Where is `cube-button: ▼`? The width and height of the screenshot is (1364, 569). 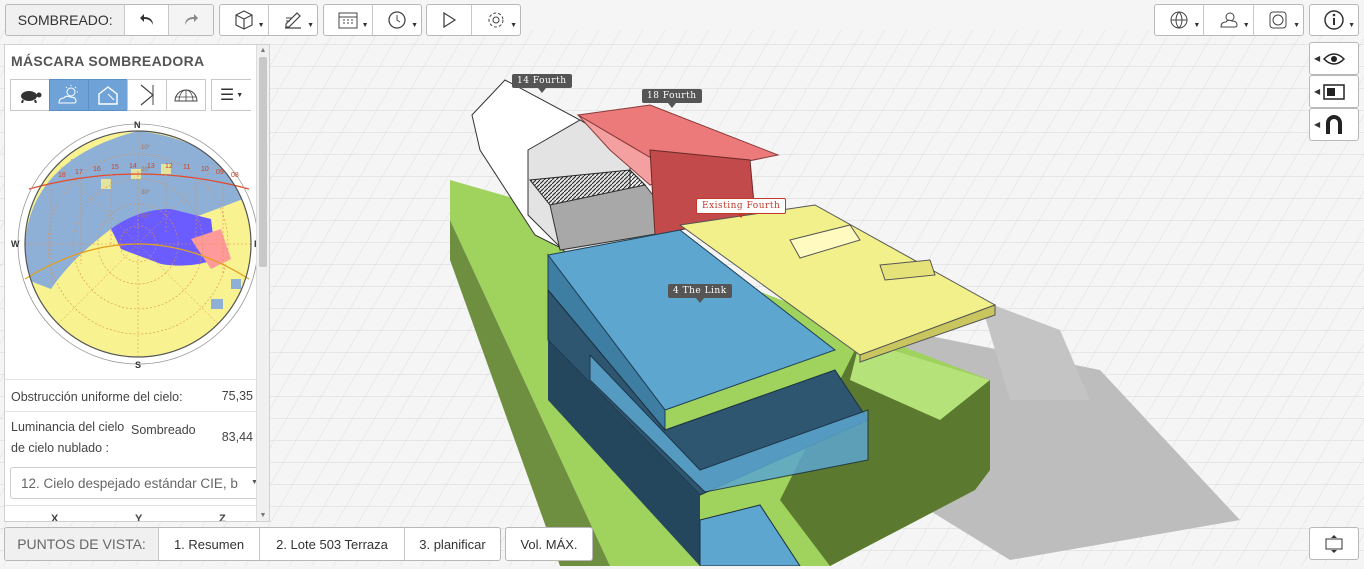
cube-button: ▼ is located at coordinates (244, 20).